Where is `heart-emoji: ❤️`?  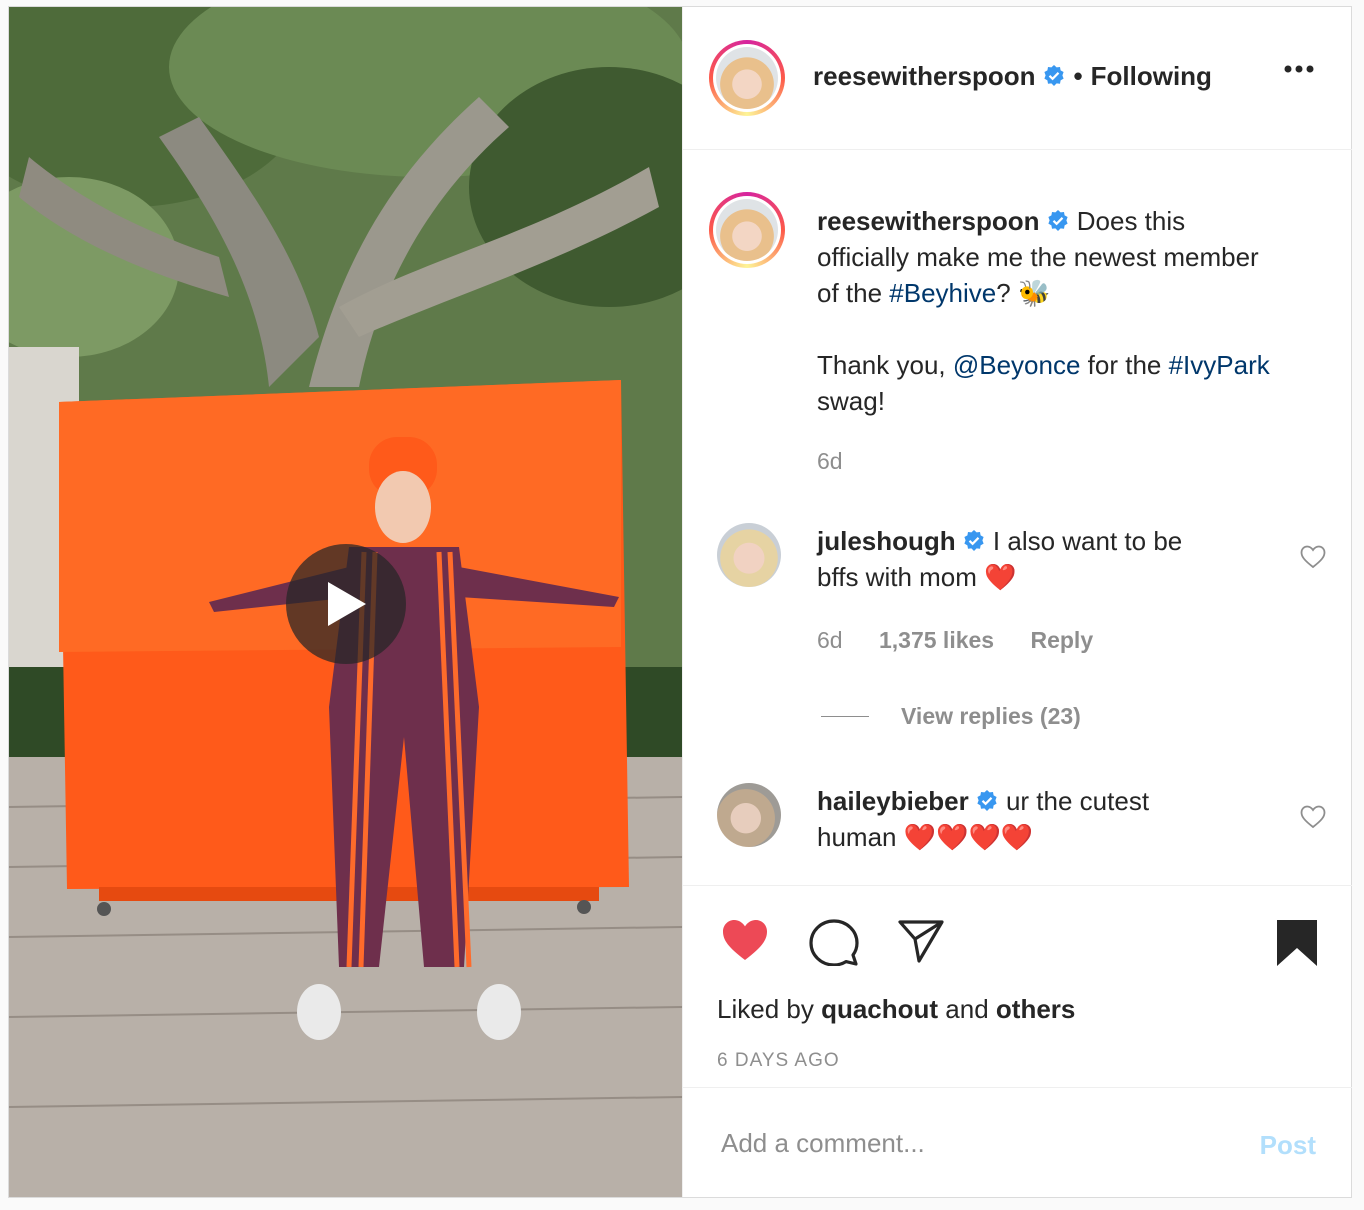 heart-emoji: ❤️ is located at coordinates (1000, 577).